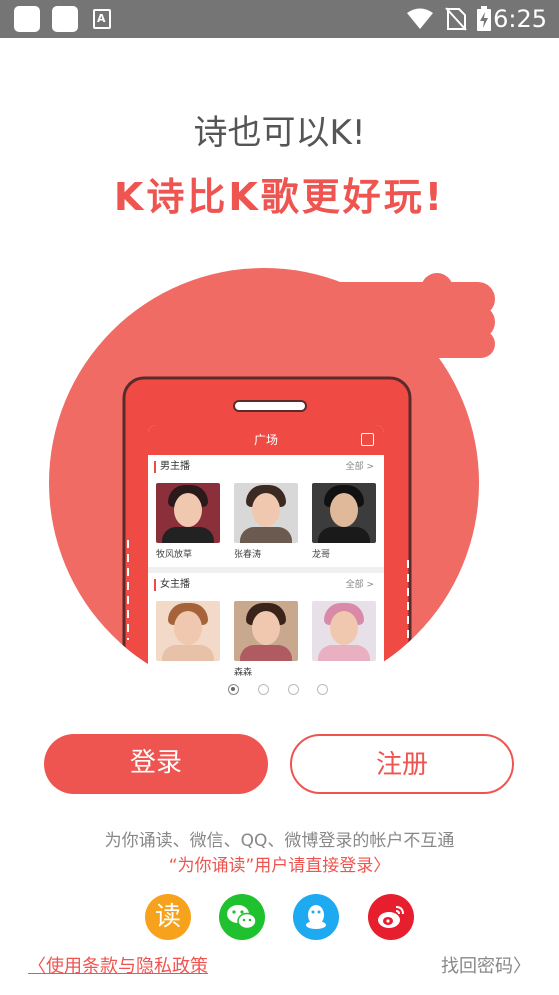 The image size is (559, 995). What do you see at coordinates (484, 18) in the screenshot?
I see `battery-charging-icon` at bounding box center [484, 18].